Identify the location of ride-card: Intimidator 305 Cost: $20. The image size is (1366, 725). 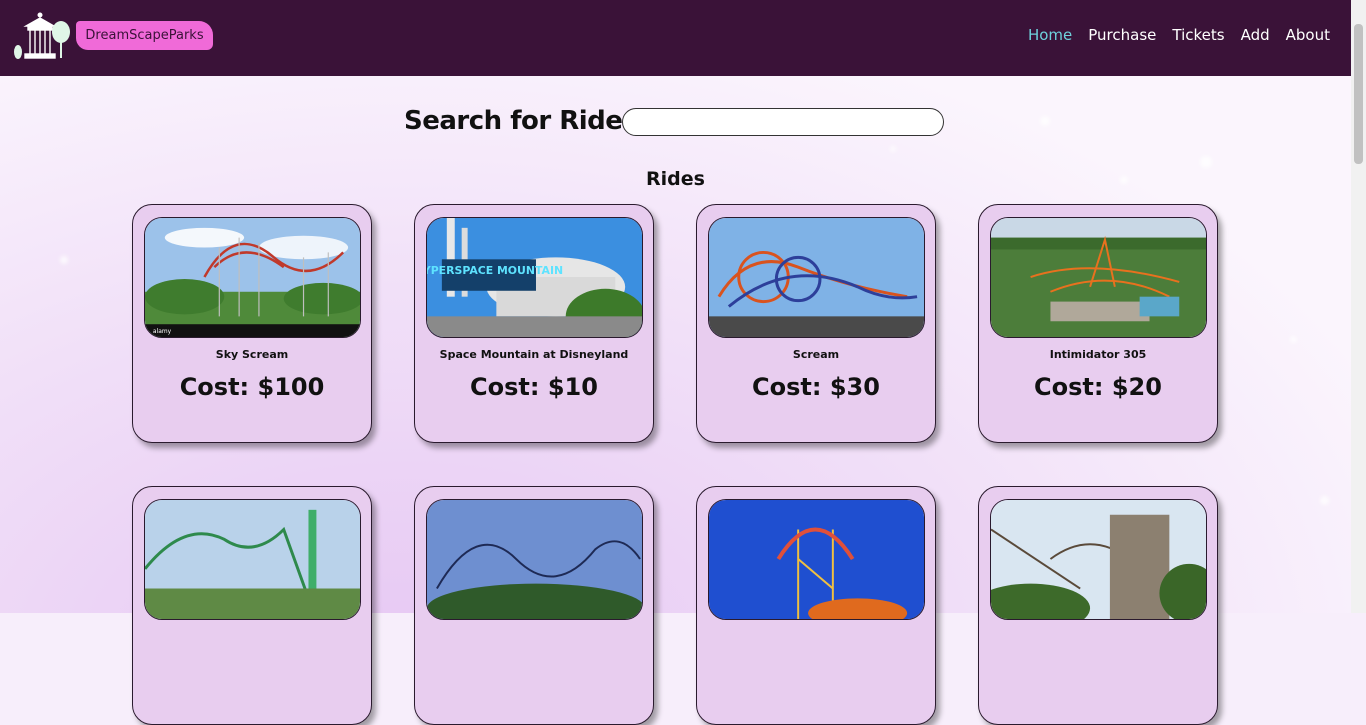
(1098, 323).